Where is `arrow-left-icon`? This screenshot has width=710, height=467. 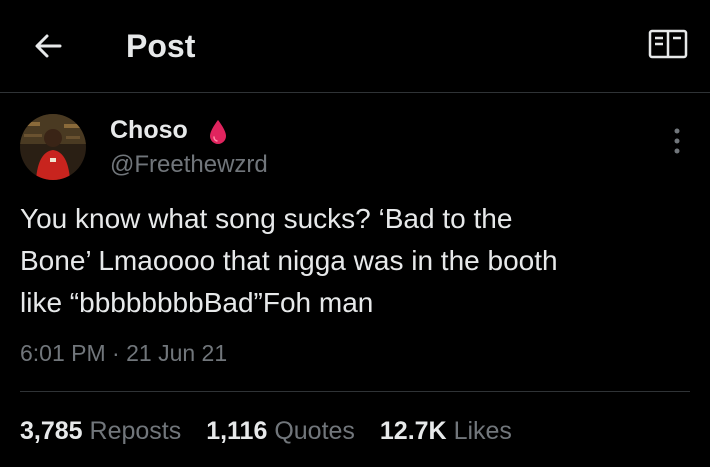 arrow-left-icon is located at coordinates (48, 46).